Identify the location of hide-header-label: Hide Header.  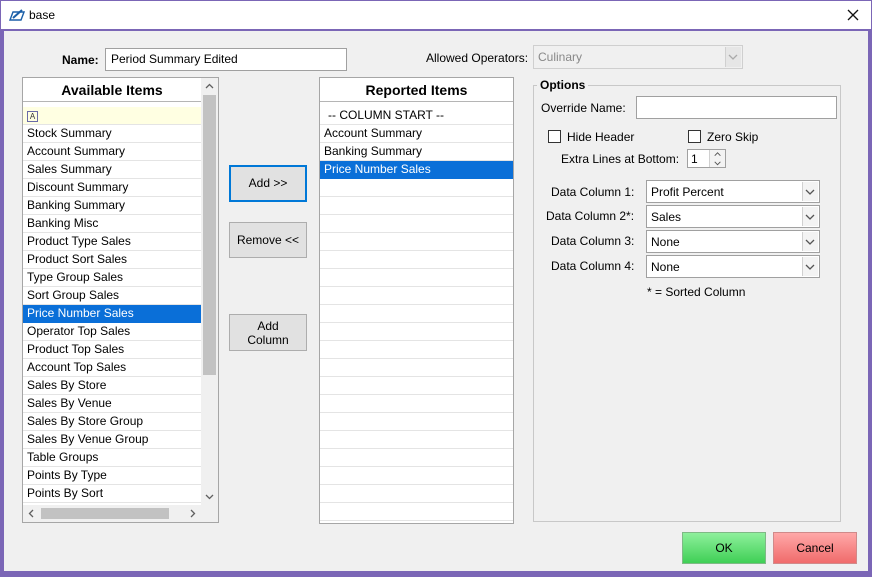
(601, 137).